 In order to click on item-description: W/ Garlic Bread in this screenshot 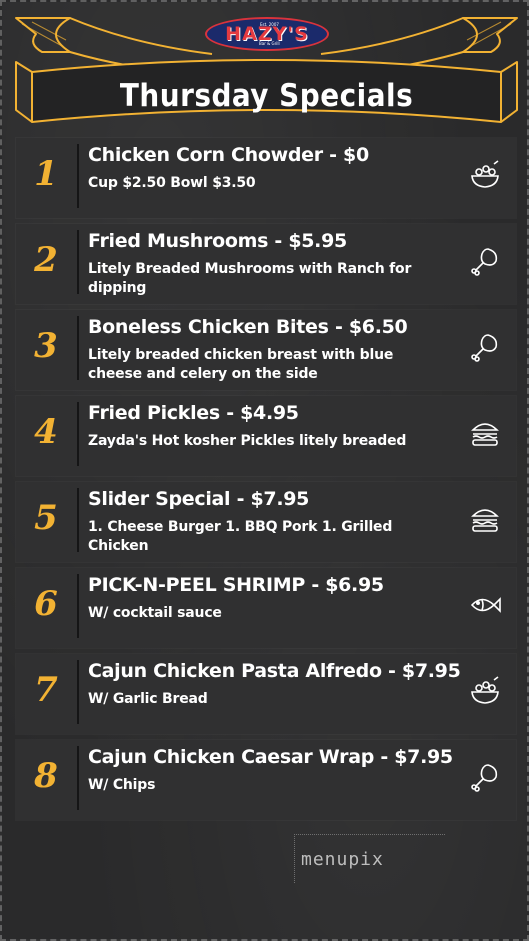, I will do `click(148, 699)`.